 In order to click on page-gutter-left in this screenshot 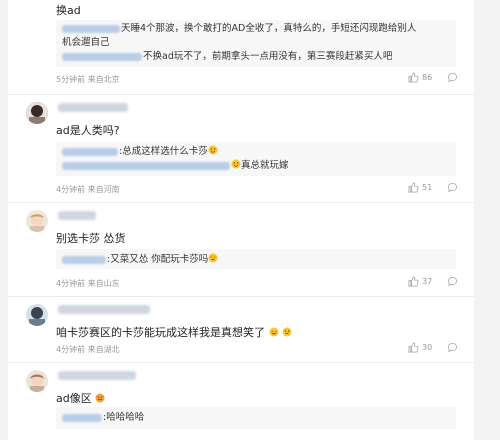, I will do `click(4, 220)`.